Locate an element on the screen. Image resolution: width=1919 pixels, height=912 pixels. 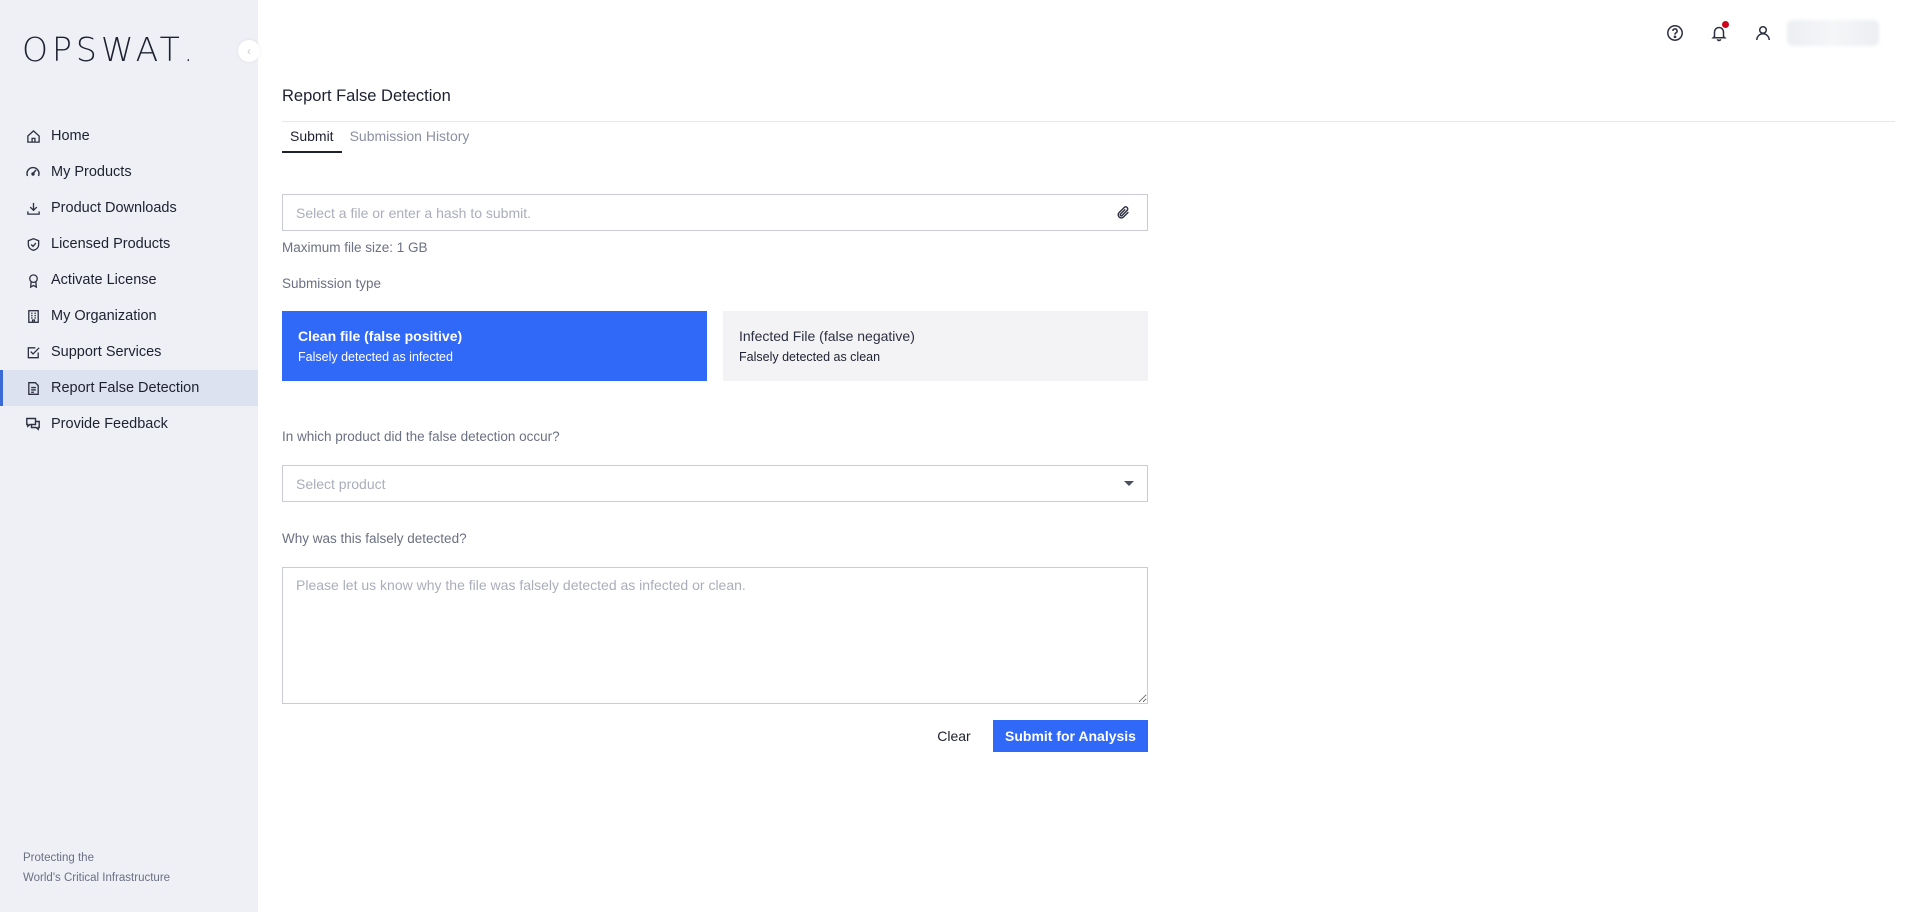
user-icon is located at coordinates (1763, 33).